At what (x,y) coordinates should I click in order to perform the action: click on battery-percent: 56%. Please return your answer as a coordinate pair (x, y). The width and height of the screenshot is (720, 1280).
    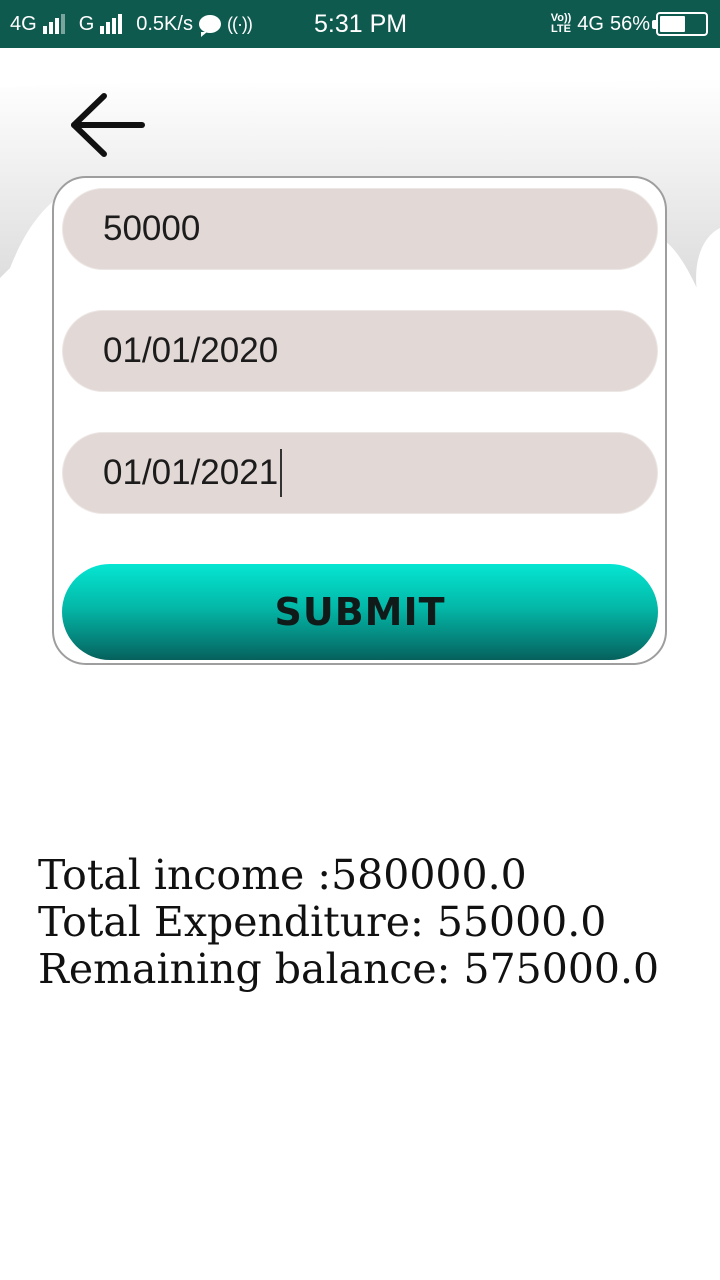
    Looking at the image, I should click on (629, 23).